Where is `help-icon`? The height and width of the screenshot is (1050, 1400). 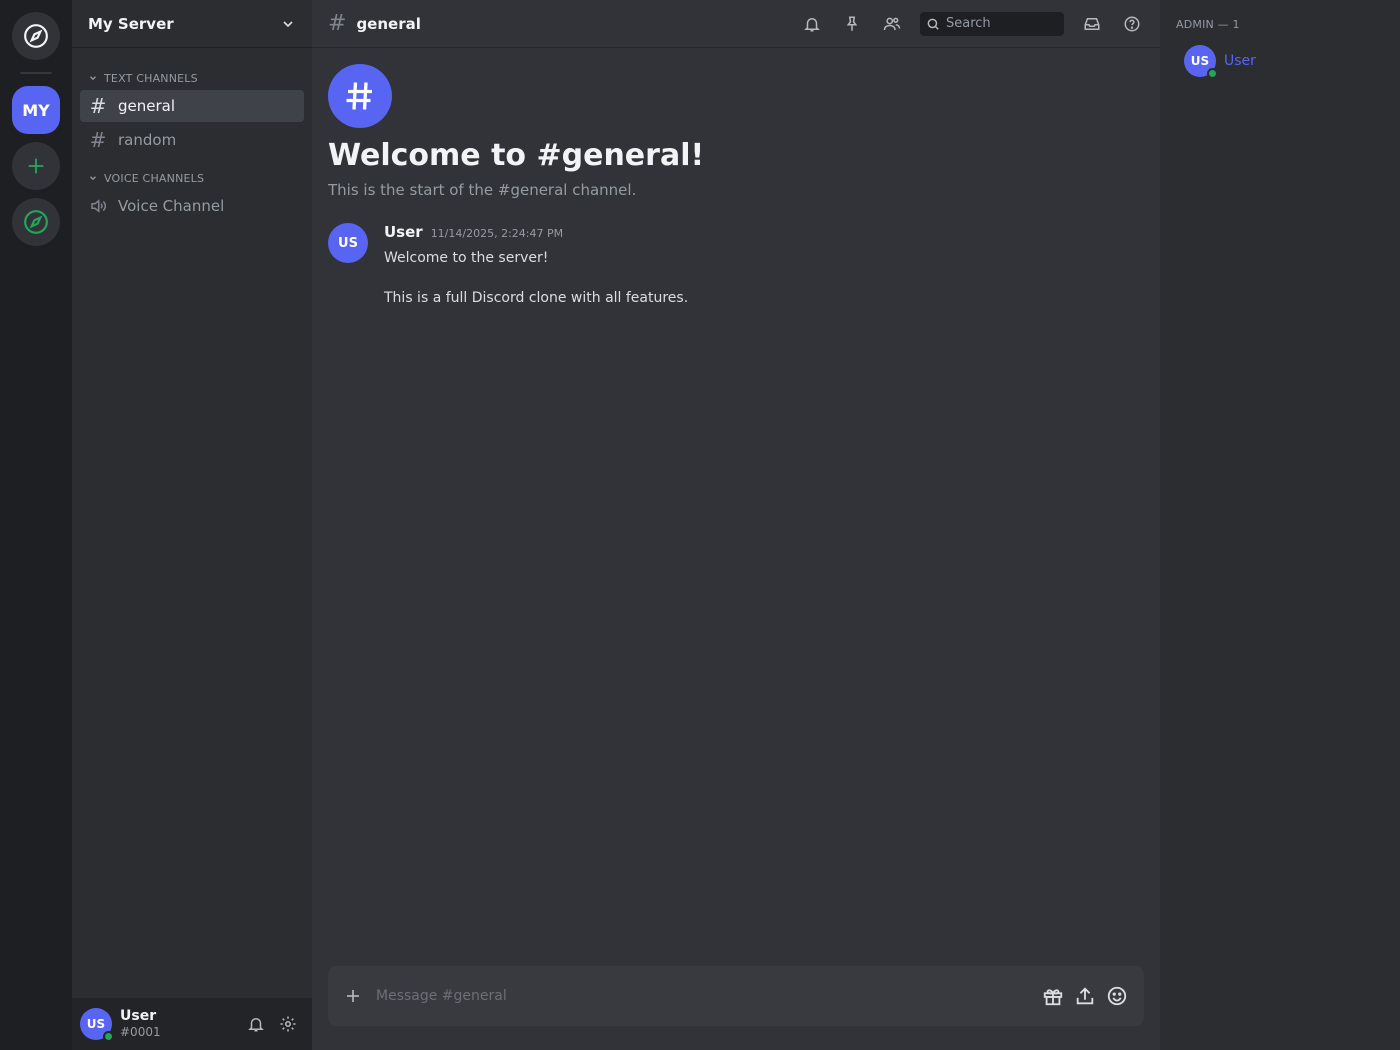
help-icon is located at coordinates (1132, 23).